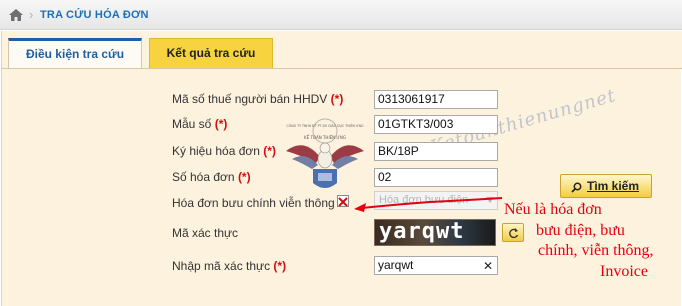  I want to click on captcha-label: Mã xác thực, so click(205, 233).